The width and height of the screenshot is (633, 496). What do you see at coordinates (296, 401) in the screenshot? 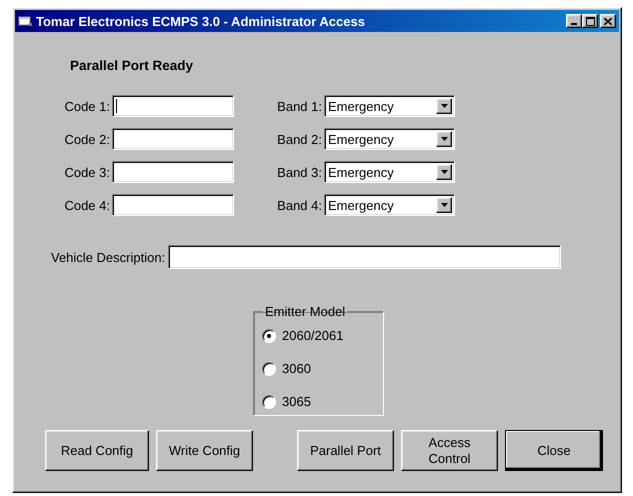
I see `radio-label: 3065` at bounding box center [296, 401].